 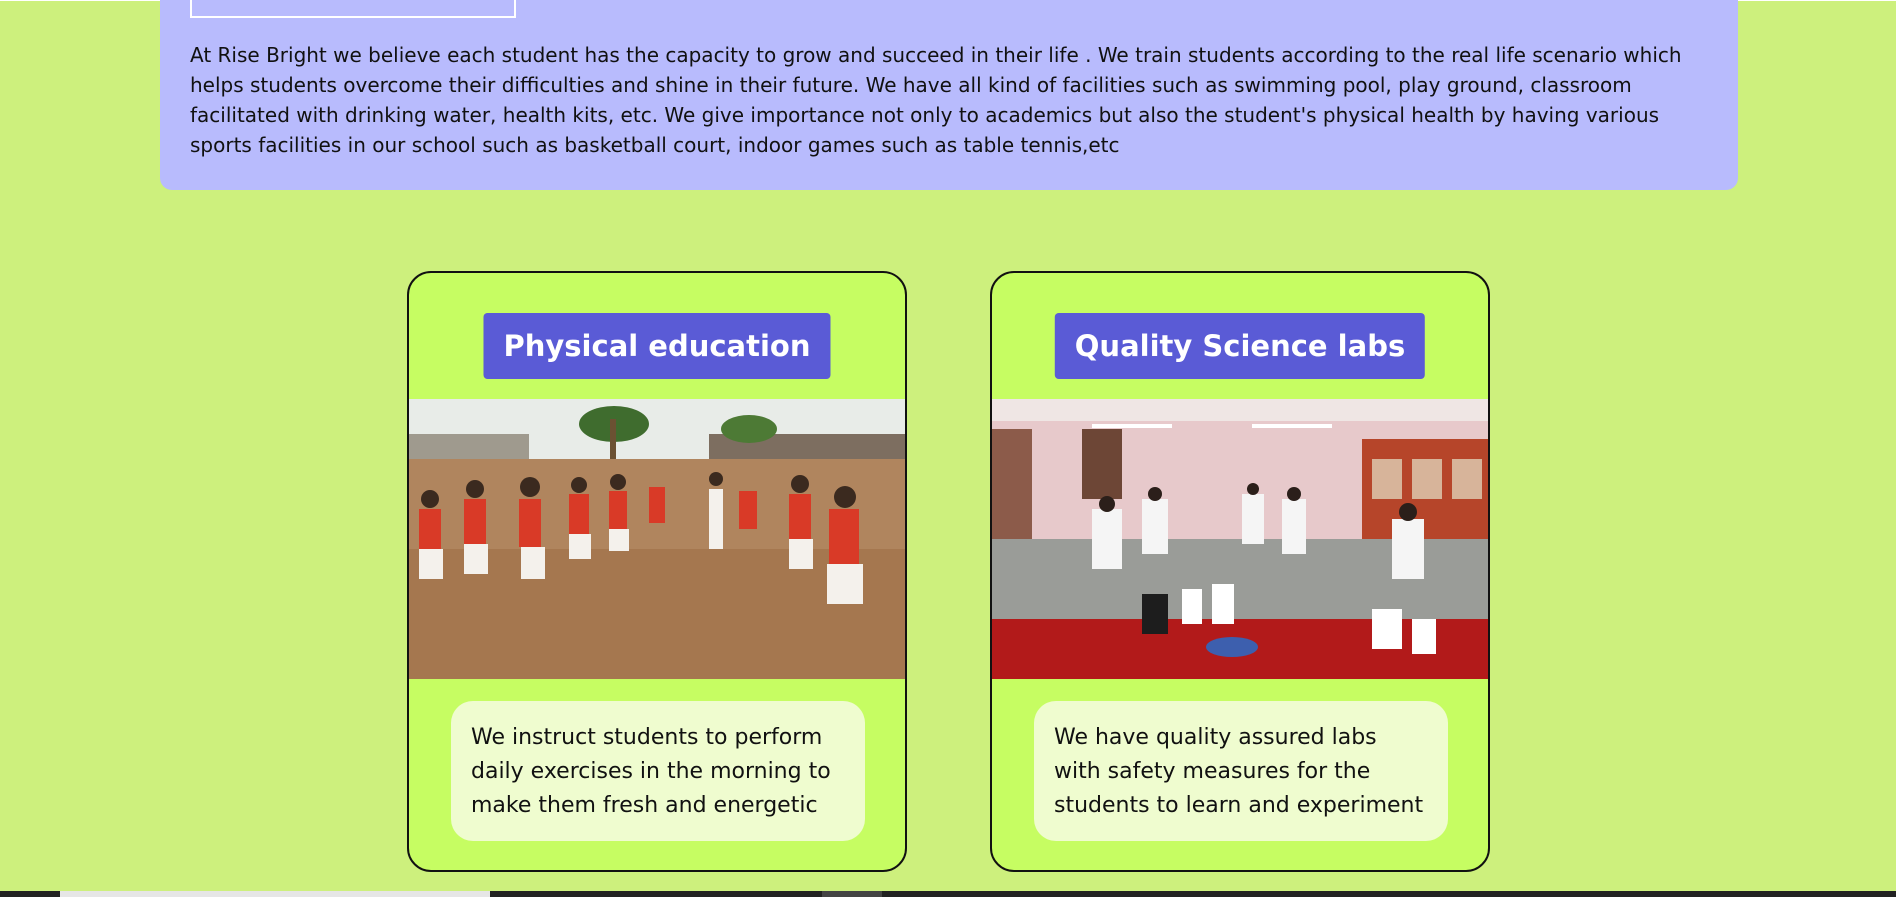 What do you see at coordinates (852, 894) in the screenshot?
I see `taskbar-app-button` at bounding box center [852, 894].